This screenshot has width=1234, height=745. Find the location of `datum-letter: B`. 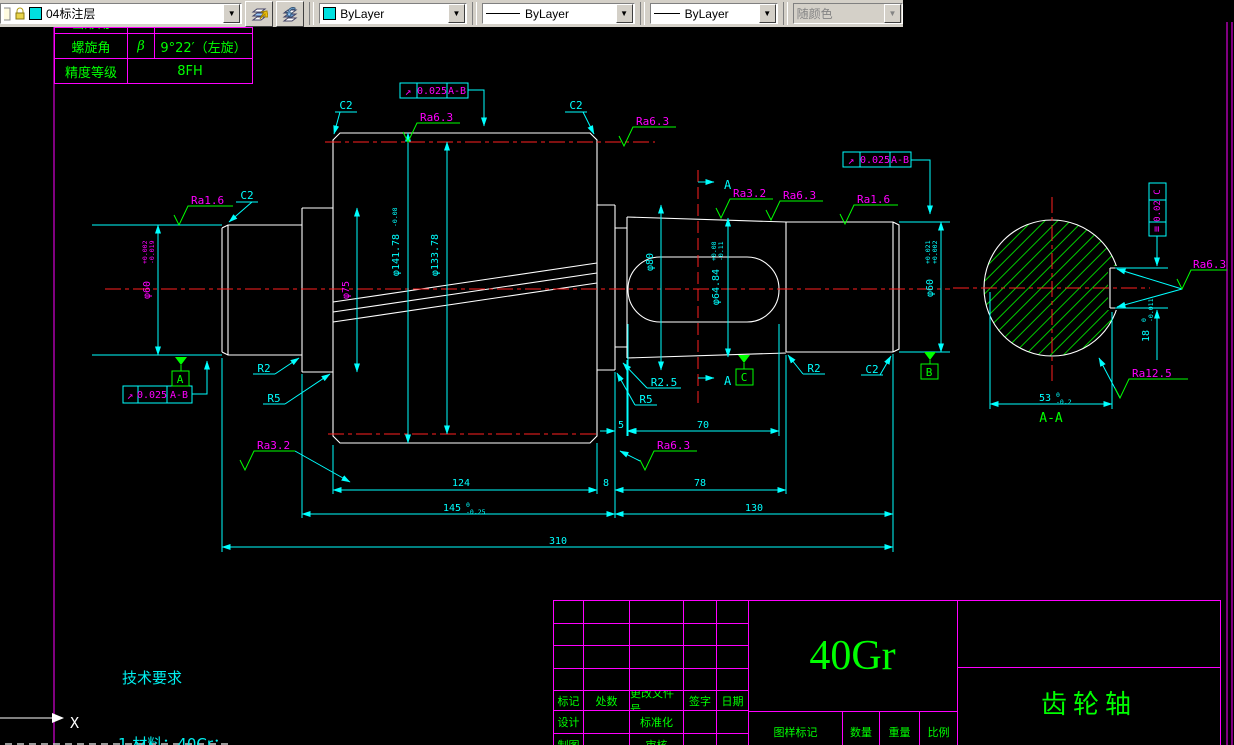

datum-letter: B is located at coordinates (929, 372).